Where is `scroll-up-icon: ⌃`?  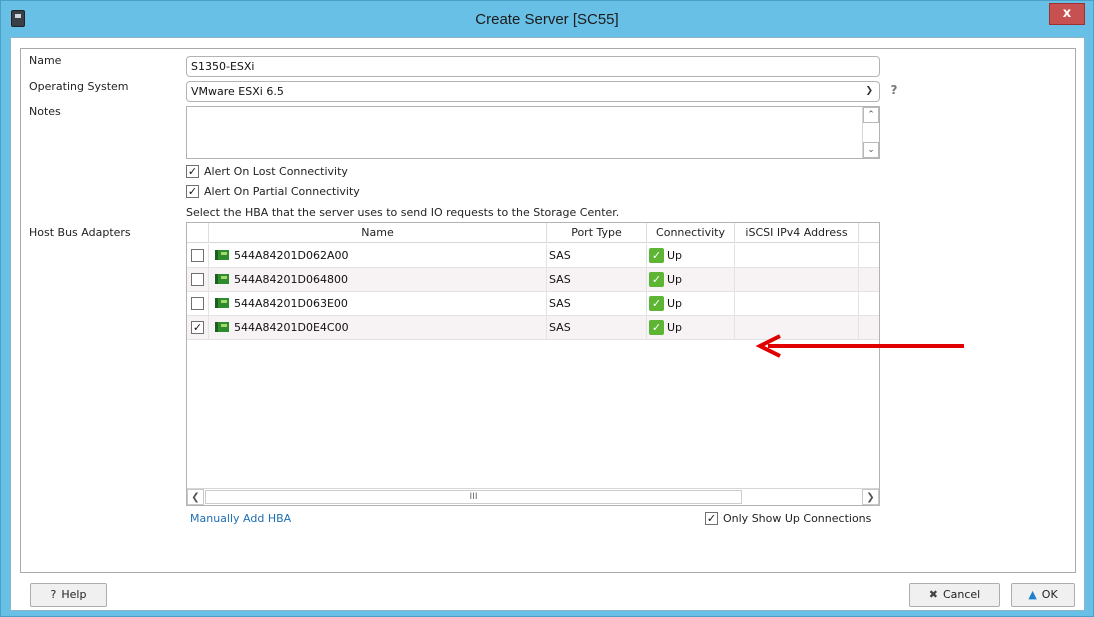 scroll-up-icon: ⌃ is located at coordinates (871, 115).